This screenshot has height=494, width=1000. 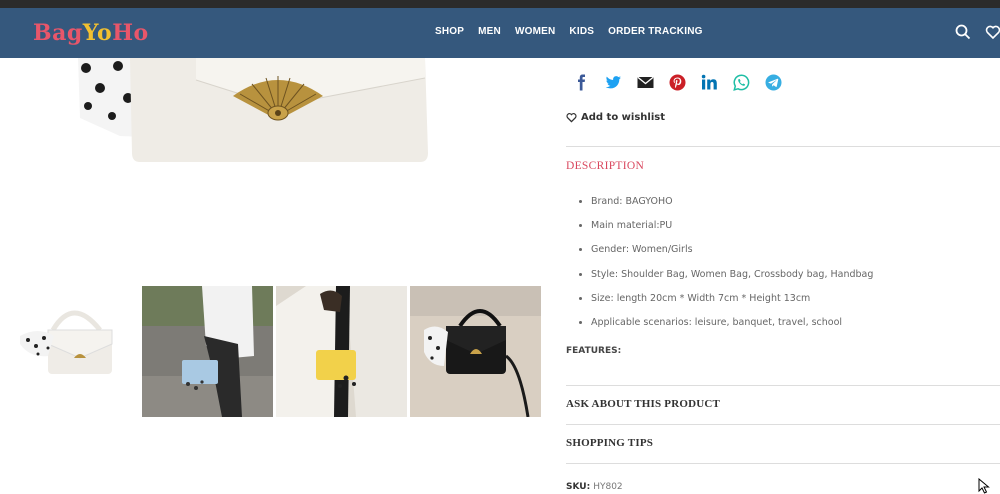 What do you see at coordinates (643, 404) in the screenshot?
I see `tab-ask-about-product: ASK ABOUT THIS PRODUCT` at bounding box center [643, 404].